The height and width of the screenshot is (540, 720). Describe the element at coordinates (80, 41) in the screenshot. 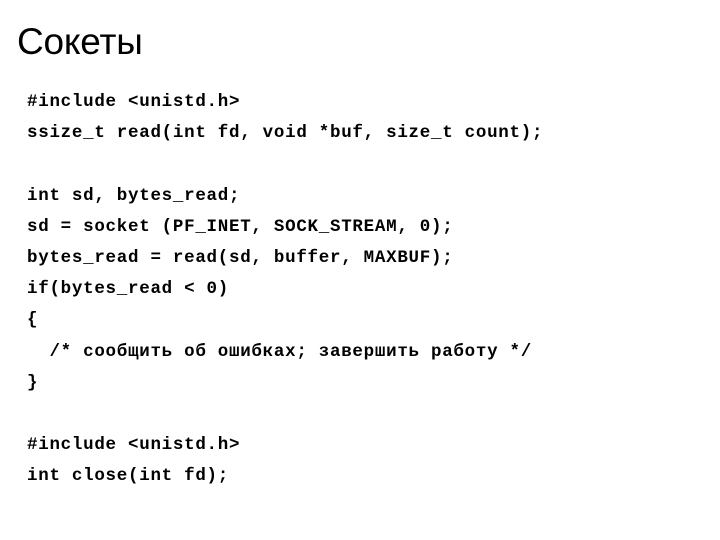

I see `page-title: Сокеты` at that location.